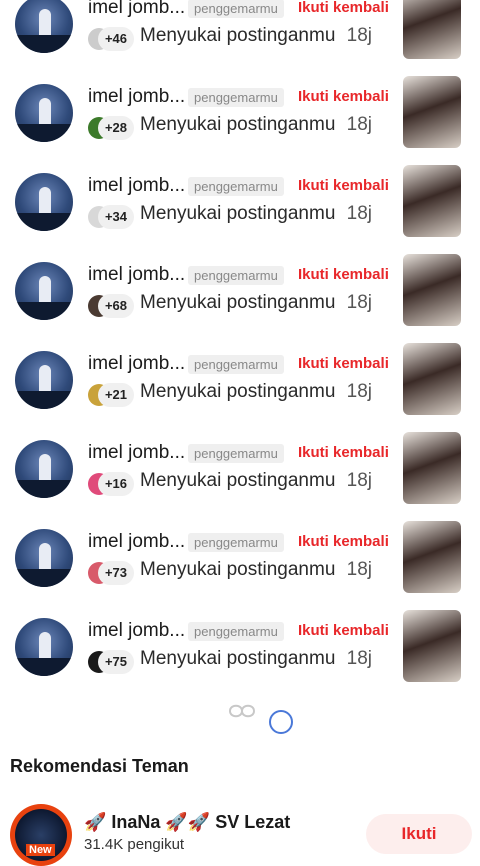 The height and width of the screenshot is (866, 480). What do you see at coordinates (41, 835) in the screenshot?
I see `recommended-user-avatar: New` at bounding box center [41, 835].